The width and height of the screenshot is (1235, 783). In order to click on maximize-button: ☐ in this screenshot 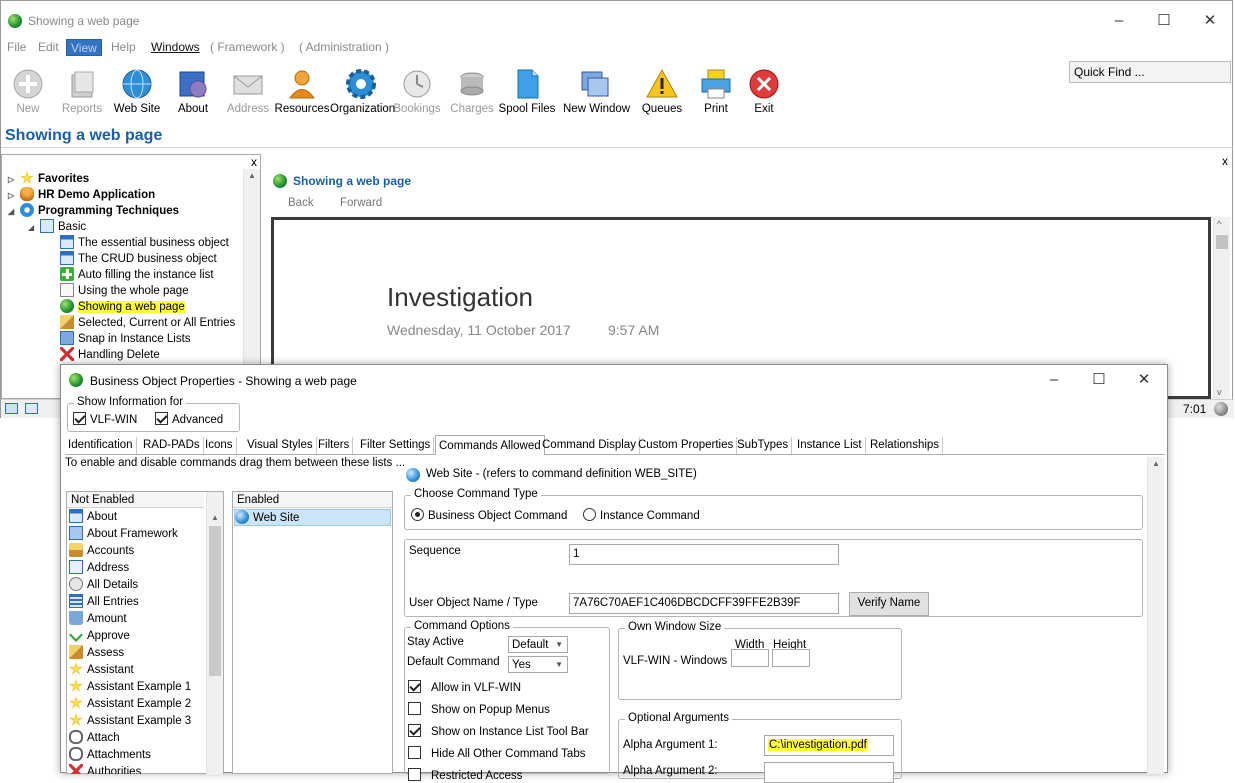, I will do `click(1164, 21)`.